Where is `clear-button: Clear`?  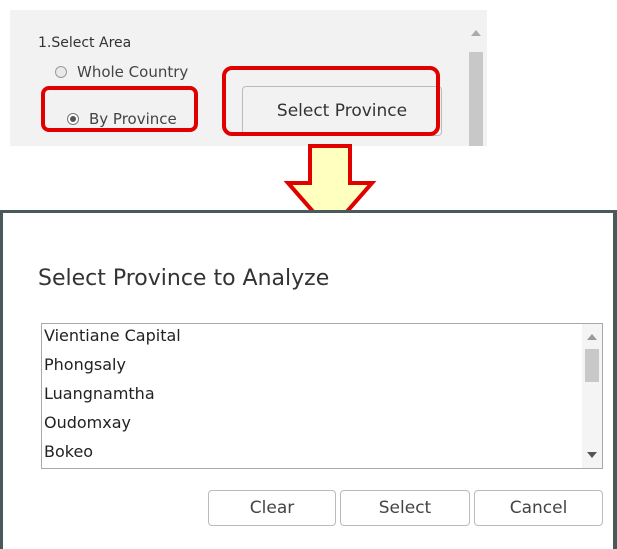
clear-button: Clear is located at coordinates (272, 508).